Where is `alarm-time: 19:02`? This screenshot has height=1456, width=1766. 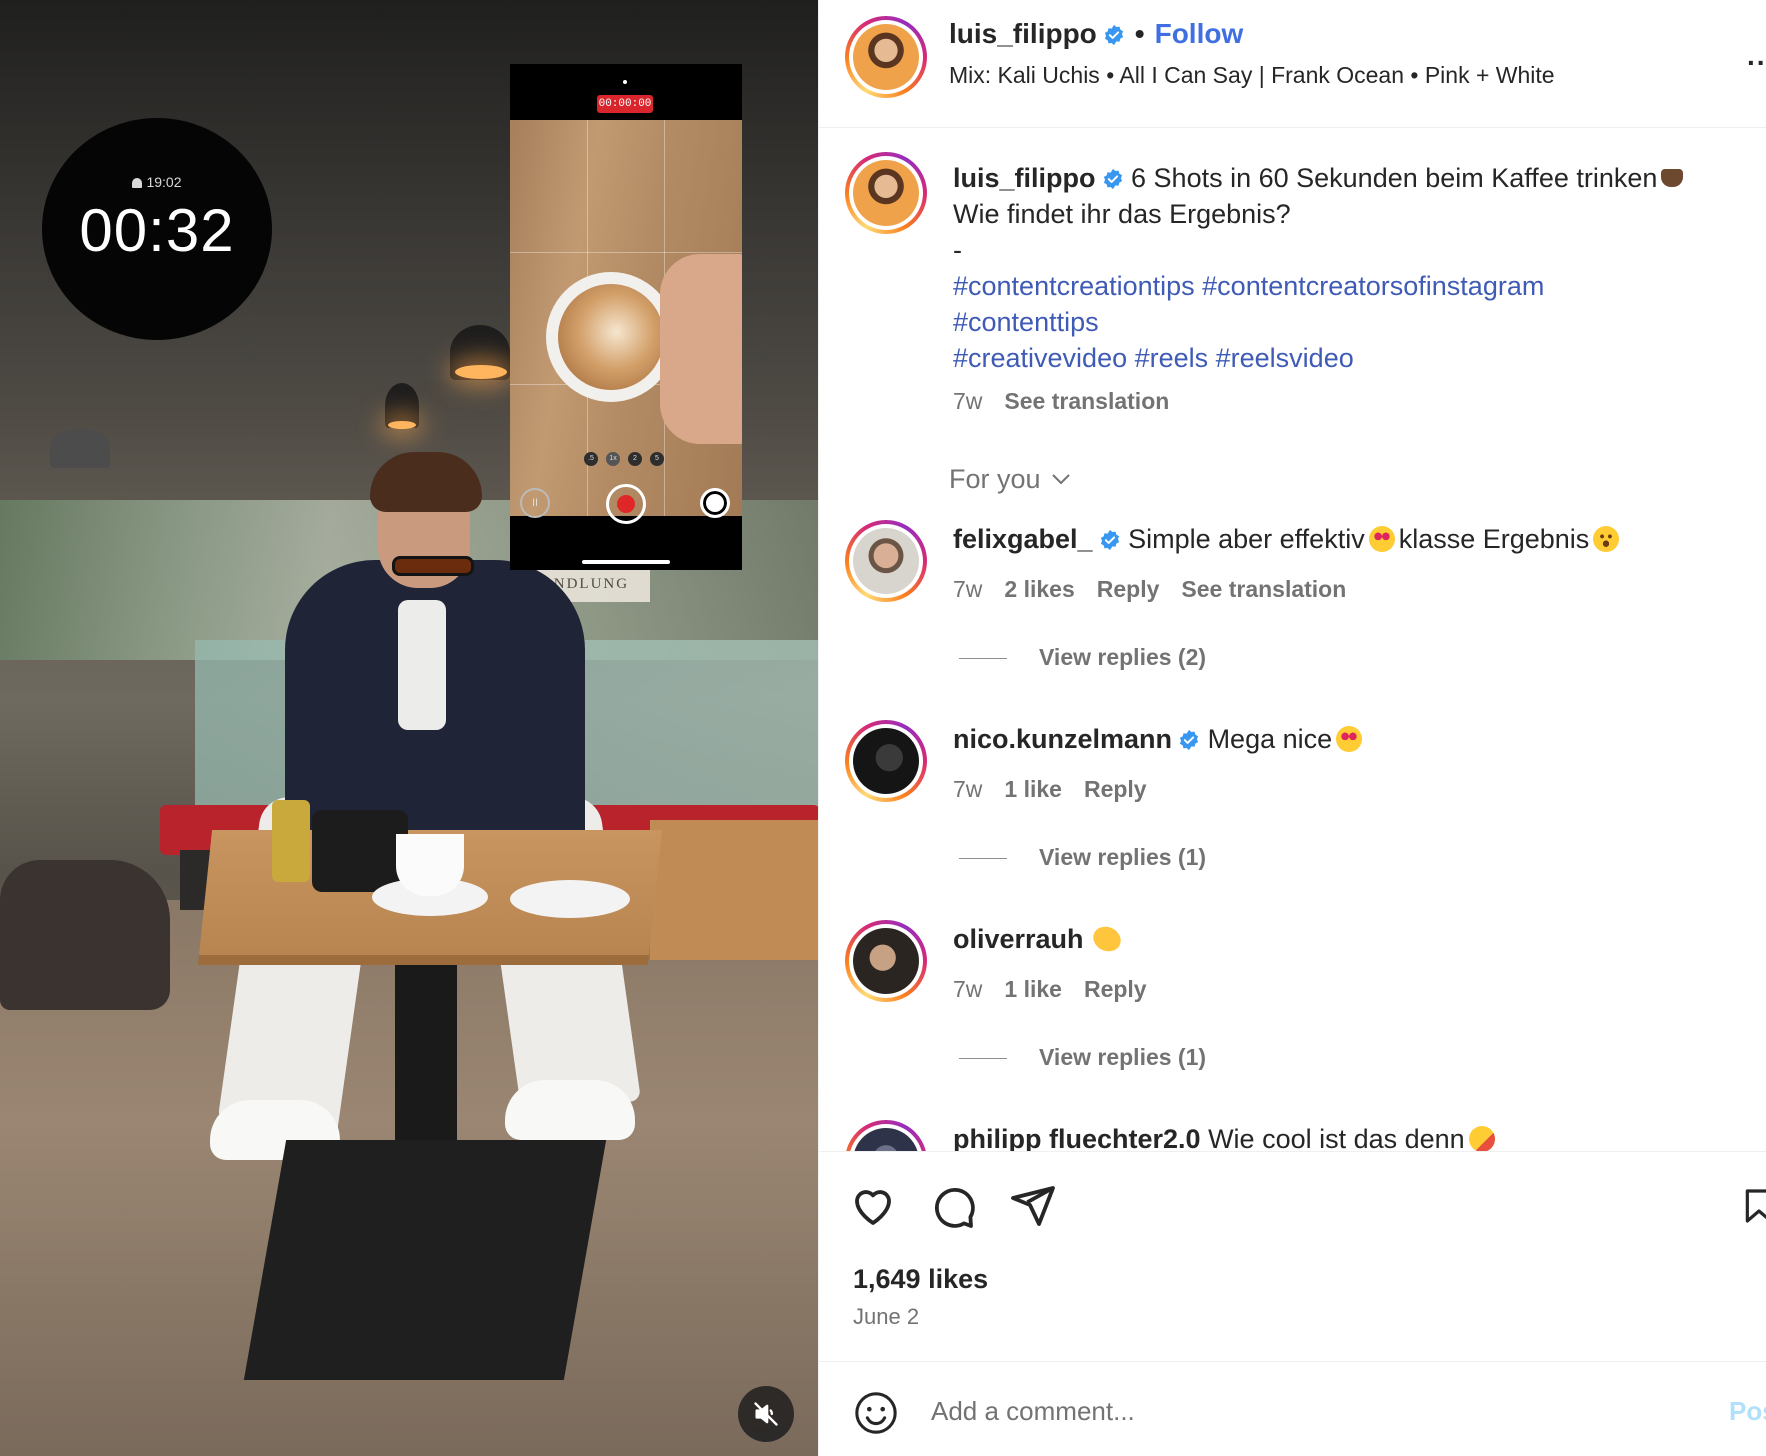 alarm-time: 19:02 is located at coordinates (157, 182).